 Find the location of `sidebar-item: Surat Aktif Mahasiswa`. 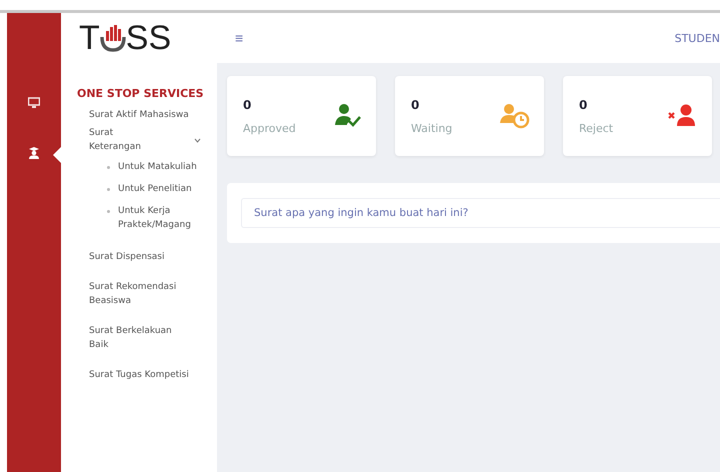

sidebar-item: Surat Aktif Mahasiswa is located at coordinates (139, 115).